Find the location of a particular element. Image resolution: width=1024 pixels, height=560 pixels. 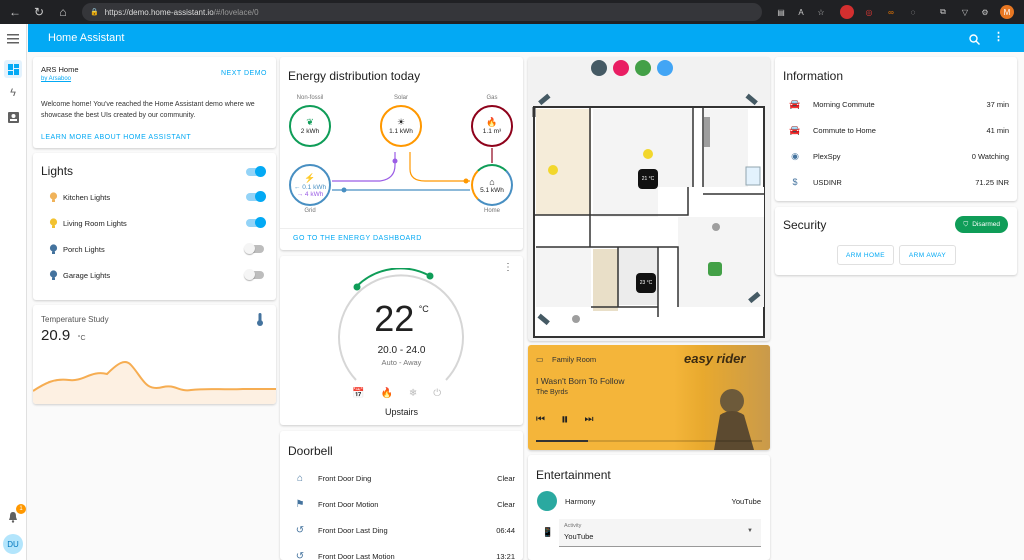

favorite-icon: ☆ is located at coordinates (821, 12).